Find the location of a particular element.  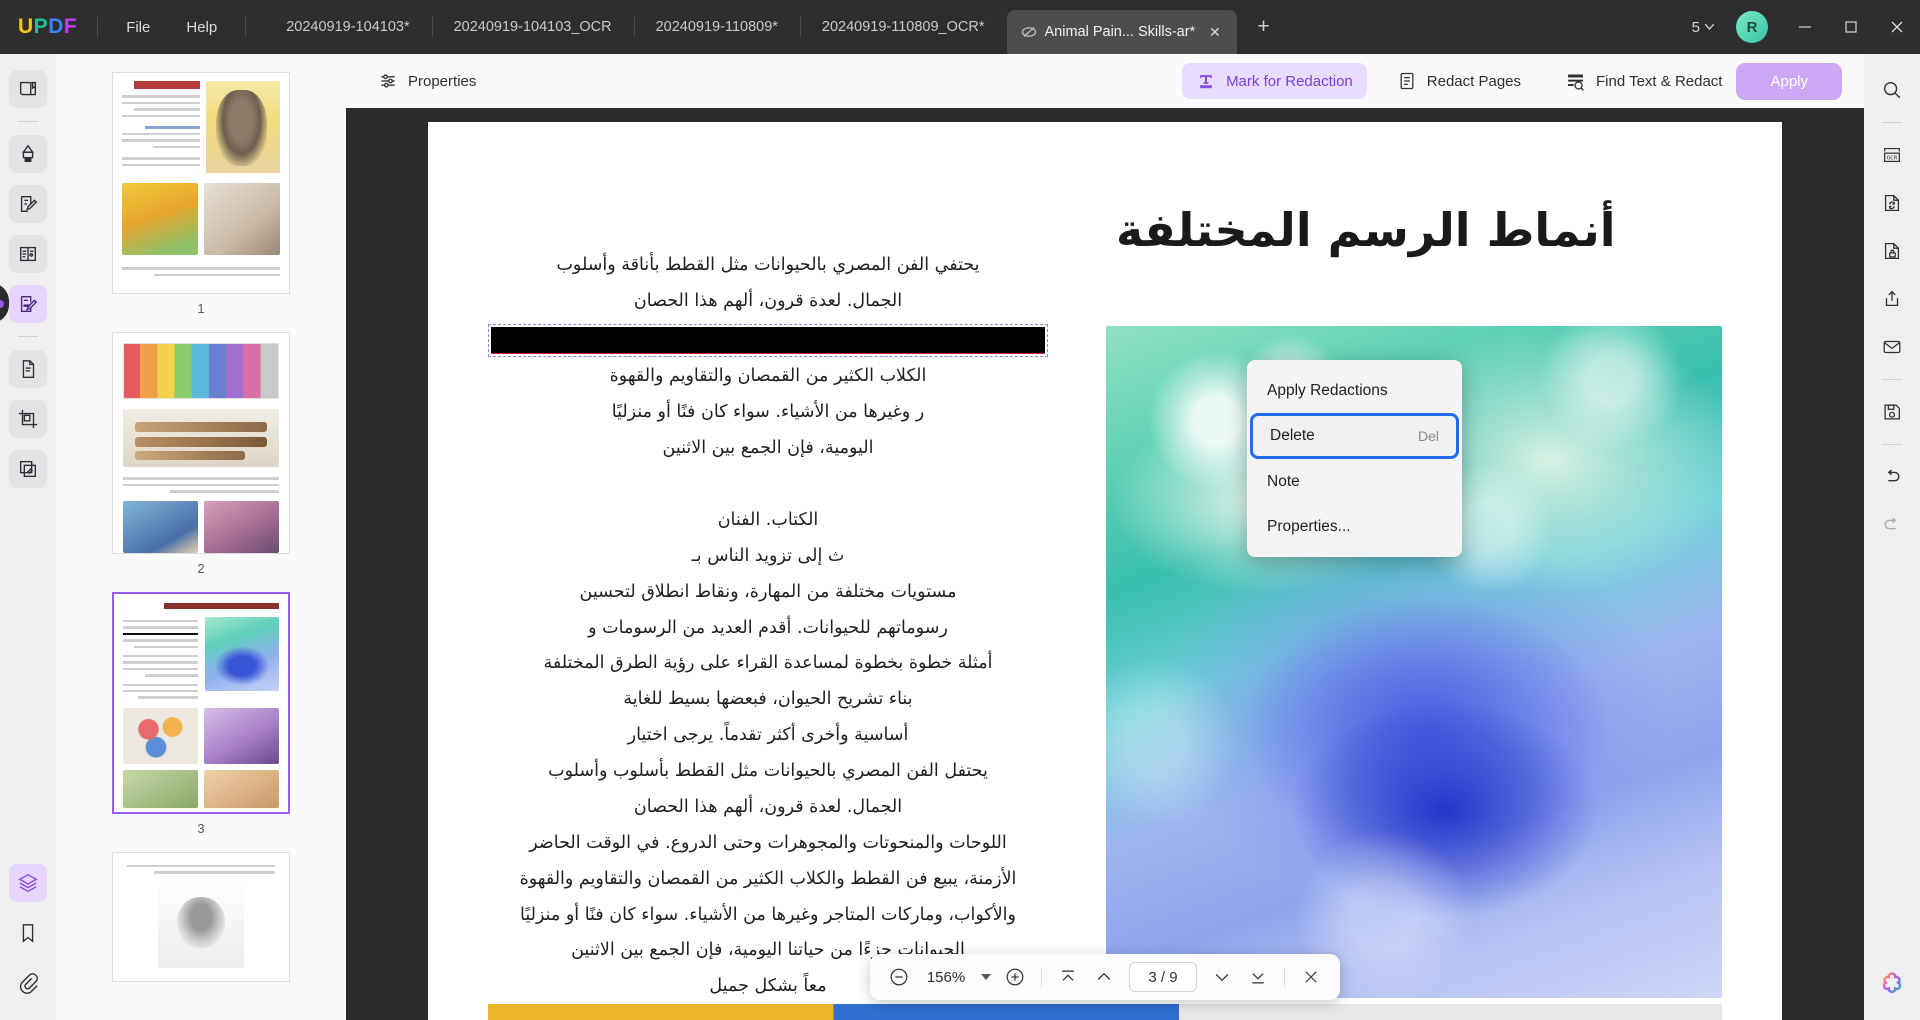

share-icon is located at coordinates (1892, 299).